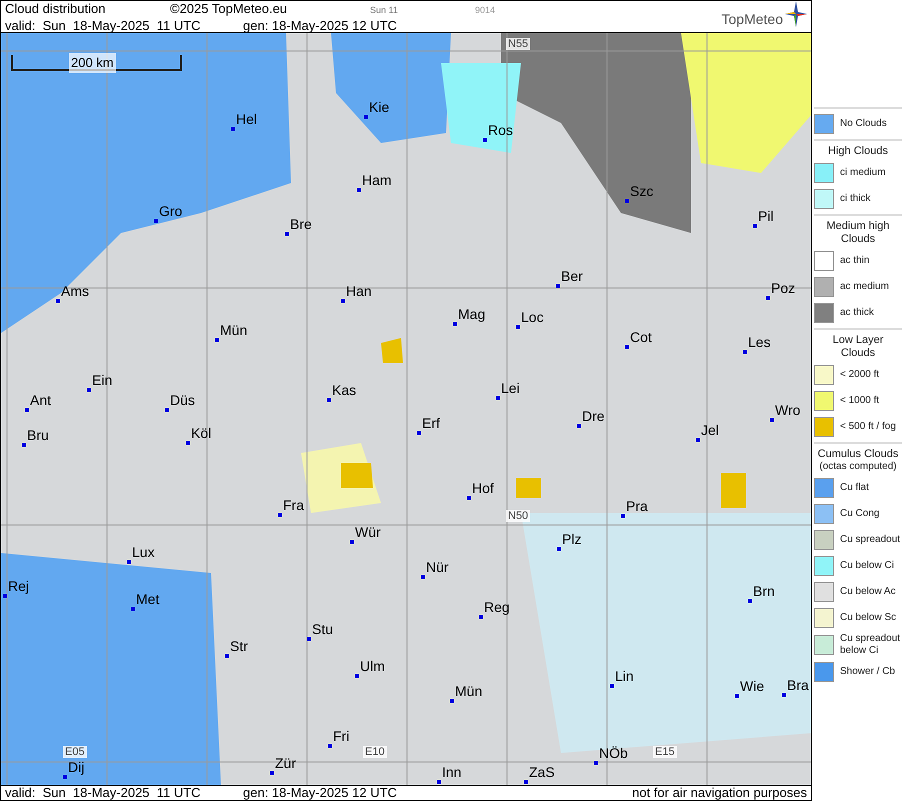  I want to click on city-label: Bre, so click(301, 224).